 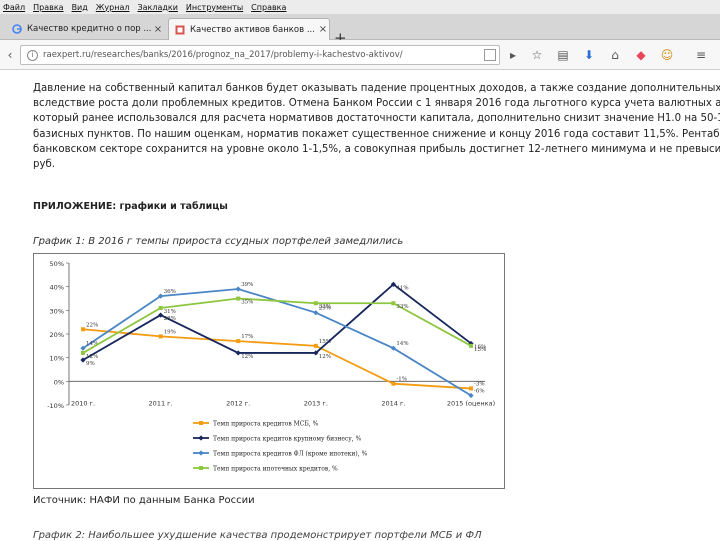 What do you see at coordinates (701, 55) in the screenshot?
I see `menu-icon: ≡` at bounding box center [701, 55].